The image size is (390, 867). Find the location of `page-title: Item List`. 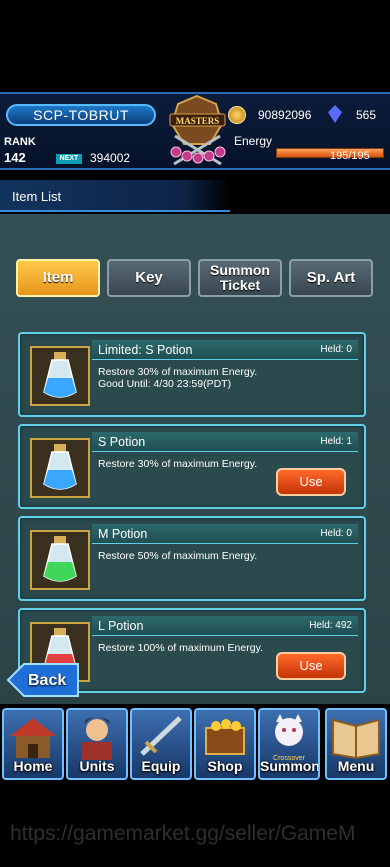

page-title: Item List is located at coordinates (37, 196).